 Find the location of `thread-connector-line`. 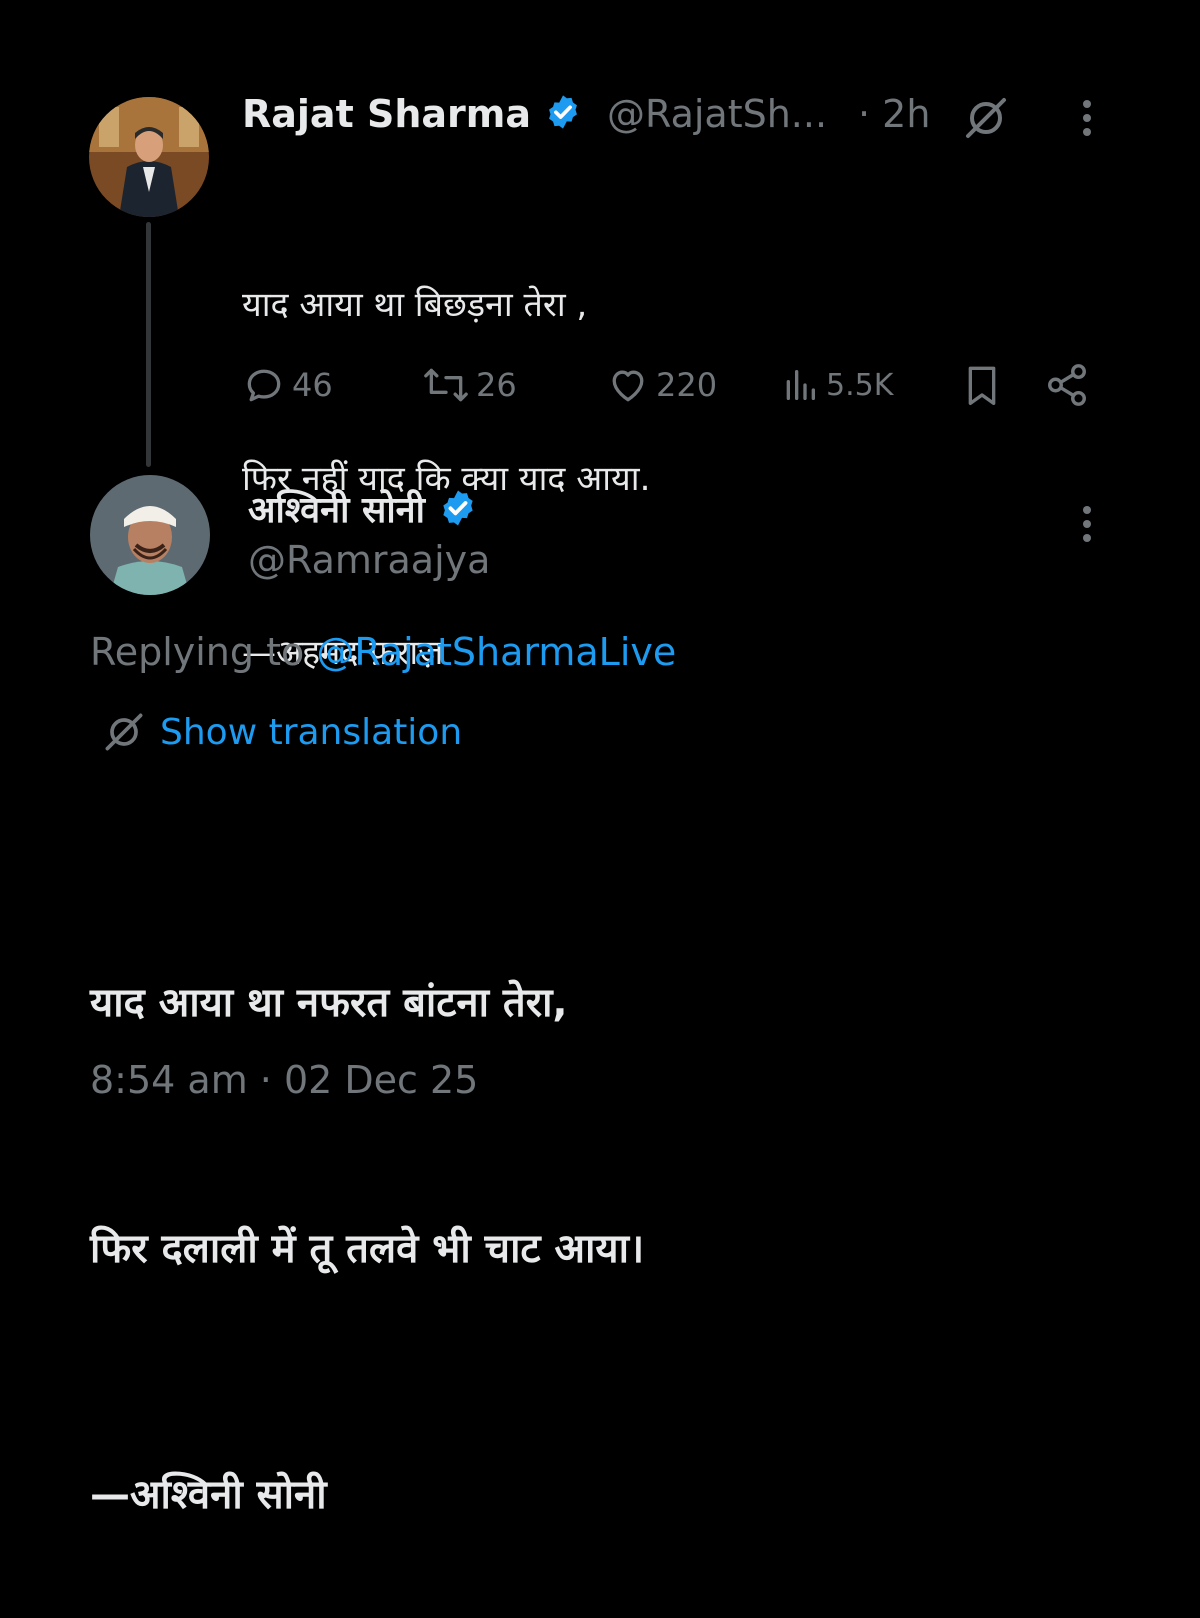

thread-connector-line is located at coordinates (148, 344).